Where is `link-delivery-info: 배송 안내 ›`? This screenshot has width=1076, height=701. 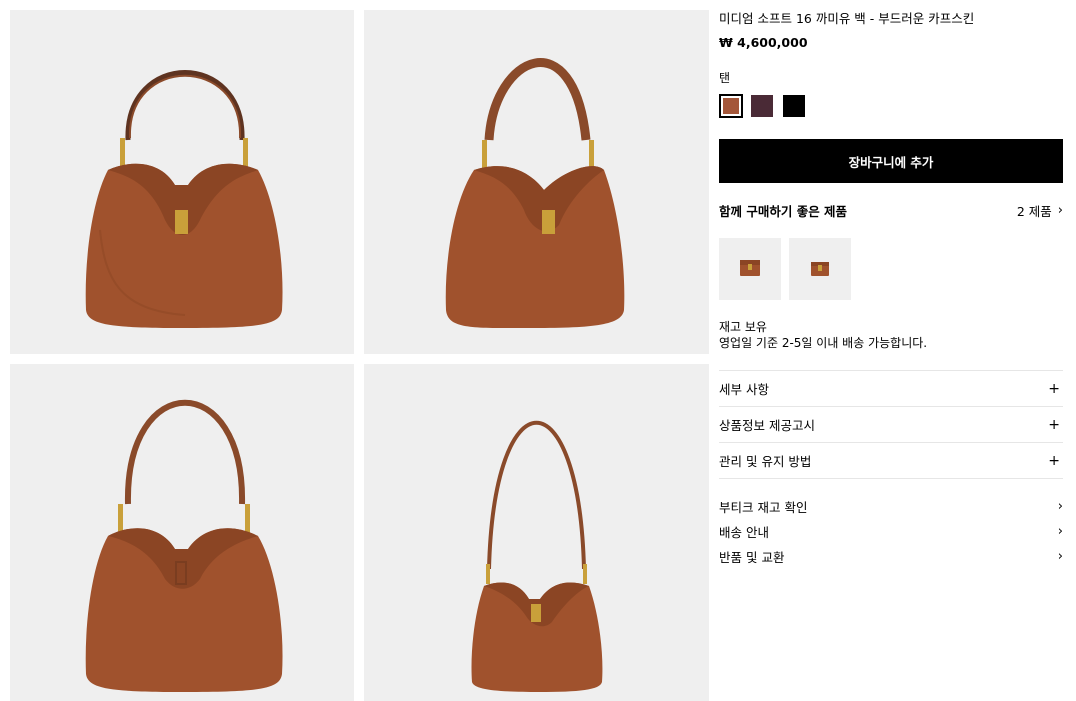 link-delivery-info: 배송 안내 › is located at coordinates (891, 531).